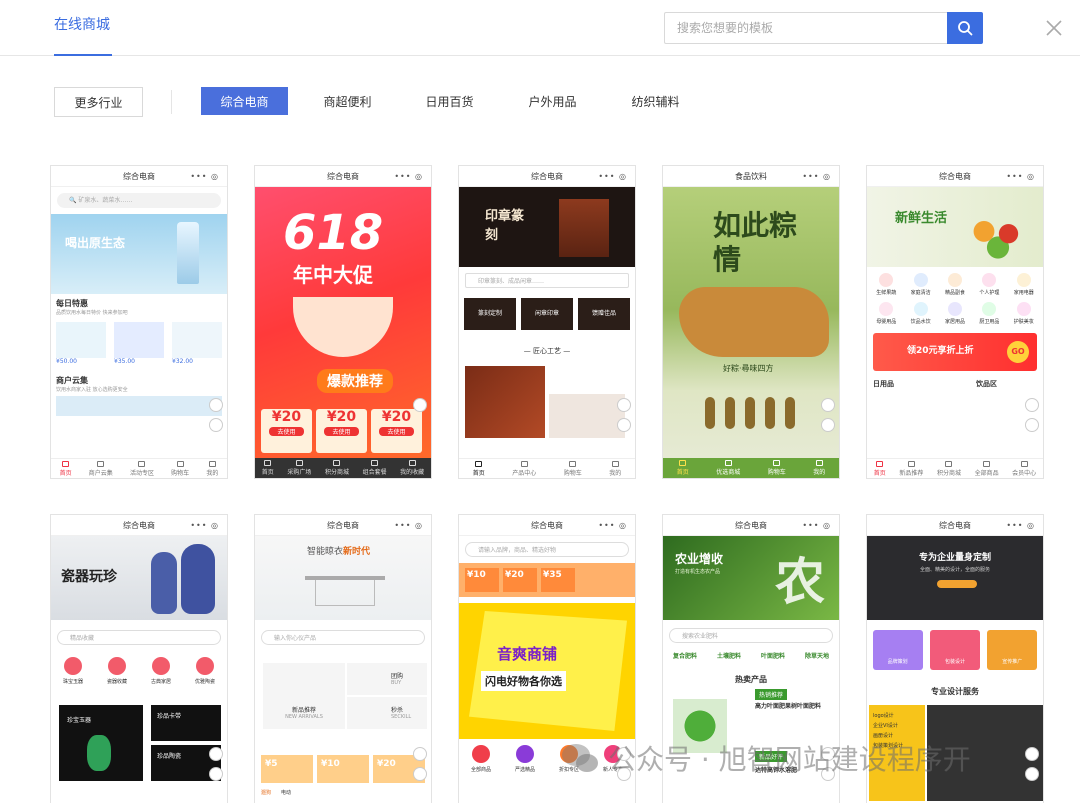 This screenshot has width=1080, height=803. Describe the element at coordinates (139, 671) in the screenshot. I see `template-categories: 珠宝玉器 瓷器收藏 古典家居 优雅陶瓷` at that location.